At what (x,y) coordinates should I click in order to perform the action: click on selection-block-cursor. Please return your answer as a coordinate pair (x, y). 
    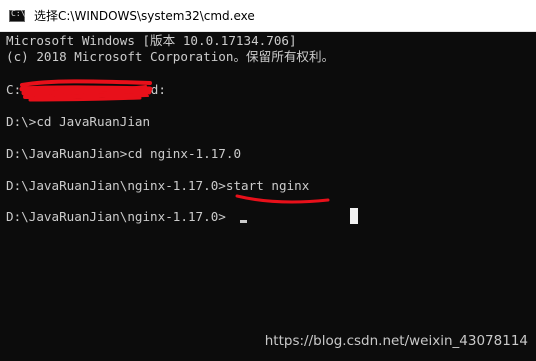
    Looking at the image, I should click on (354, 216).